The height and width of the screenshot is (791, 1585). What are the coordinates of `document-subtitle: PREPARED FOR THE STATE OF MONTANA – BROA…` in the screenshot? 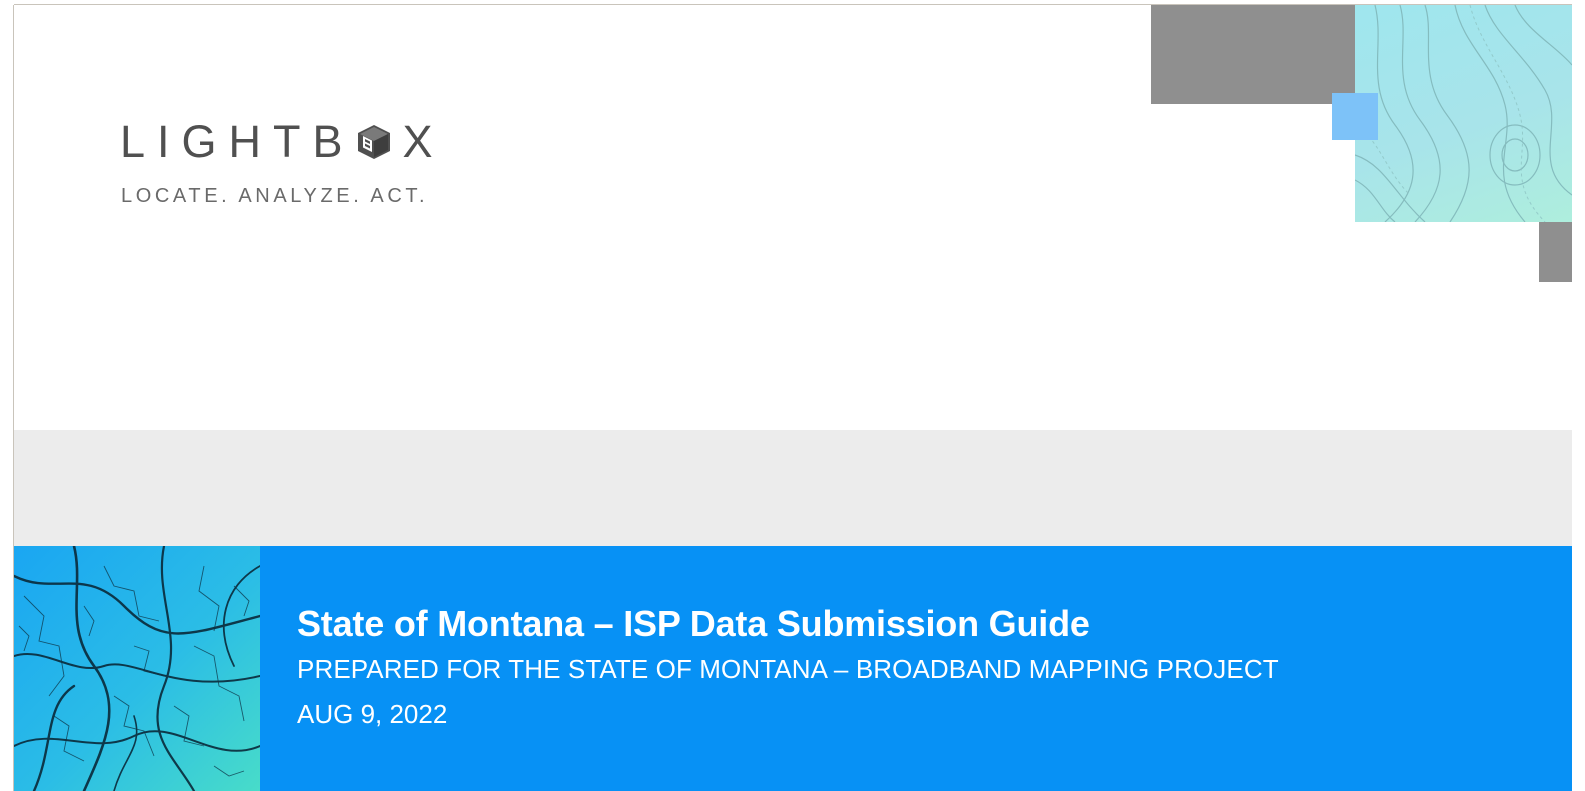 It's located at (788, 669).